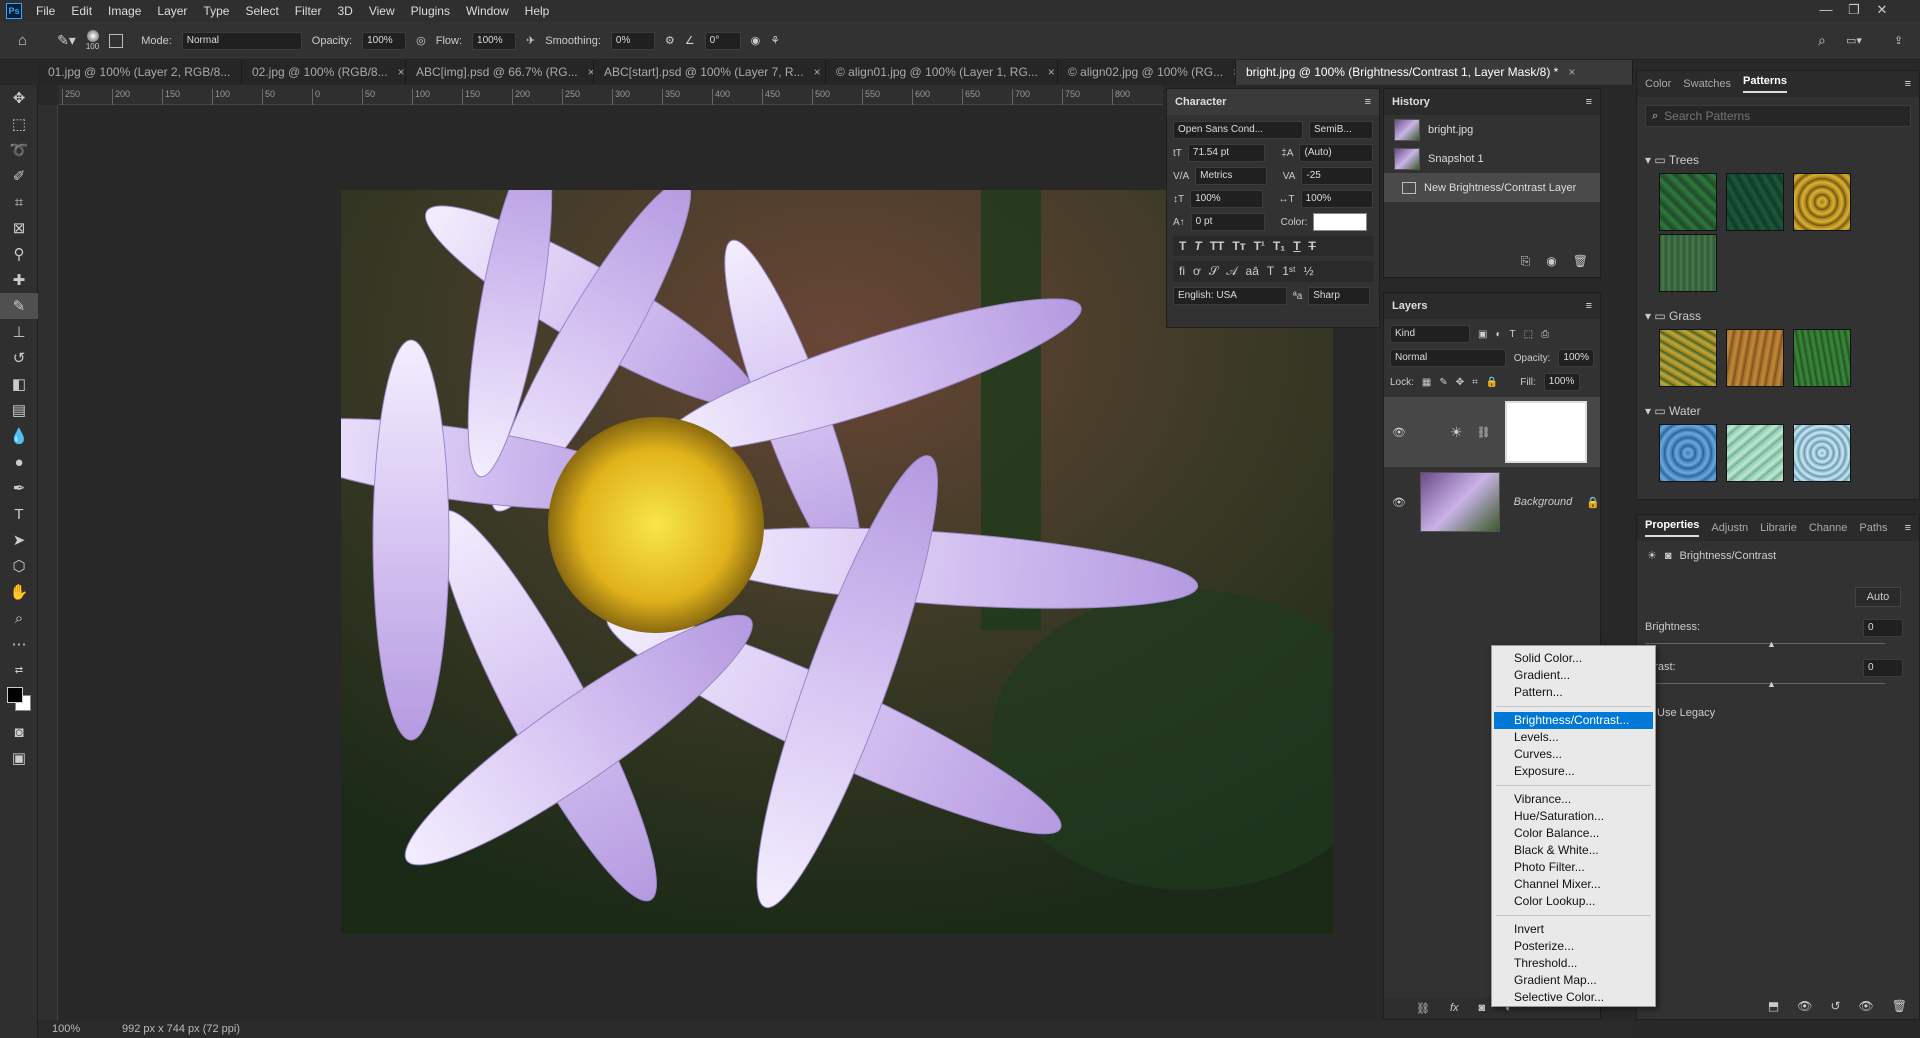 Image resolution: width=1920 pixels, height=1038 pixels. What do you see at coordinates (1454, 1008) in the screenshot?
I see `fx-icon: fx` at bounding box center [1454, 1008].